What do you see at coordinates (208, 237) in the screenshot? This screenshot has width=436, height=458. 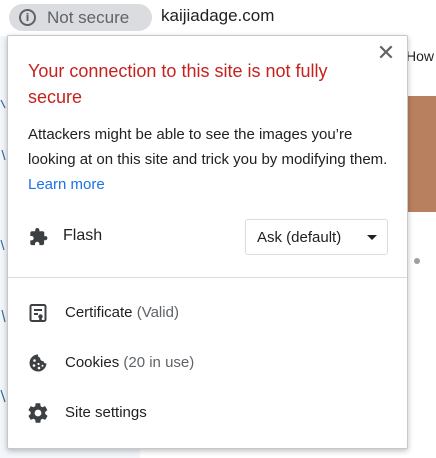 I see `permission-row-flash: Flash Ask (default)` at bounding box center [208, 237].